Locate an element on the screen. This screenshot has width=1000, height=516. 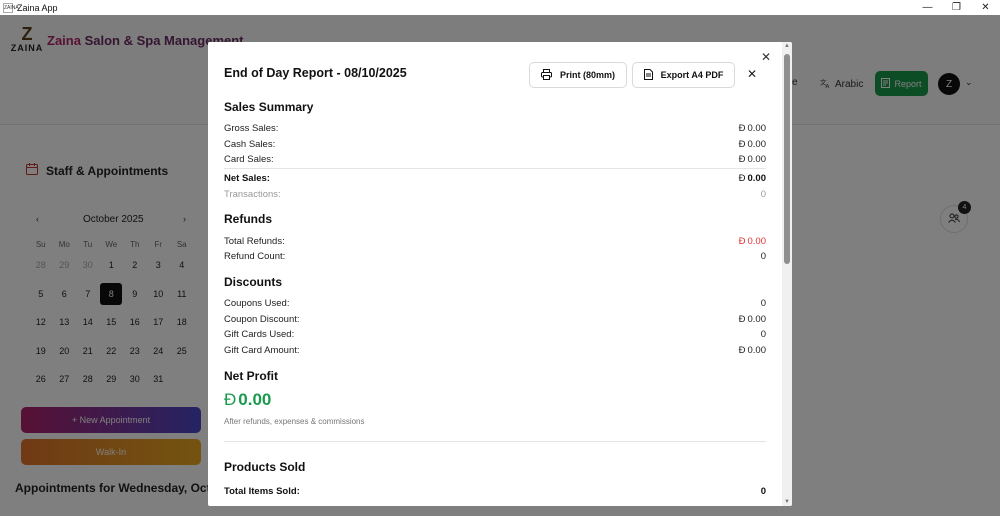
scrollbar-thumb is located at coordinates (787, 159).